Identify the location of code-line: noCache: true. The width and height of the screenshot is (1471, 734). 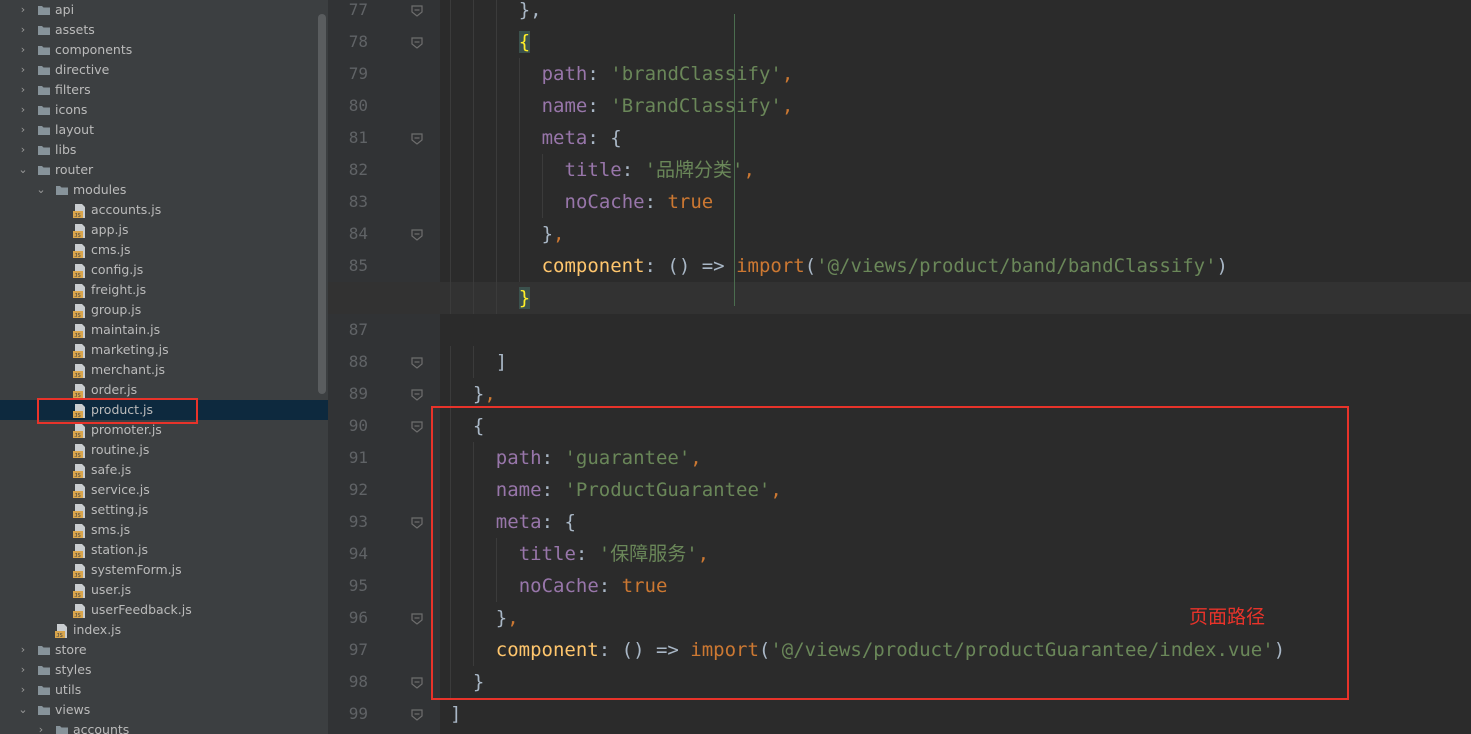
(899, 202).